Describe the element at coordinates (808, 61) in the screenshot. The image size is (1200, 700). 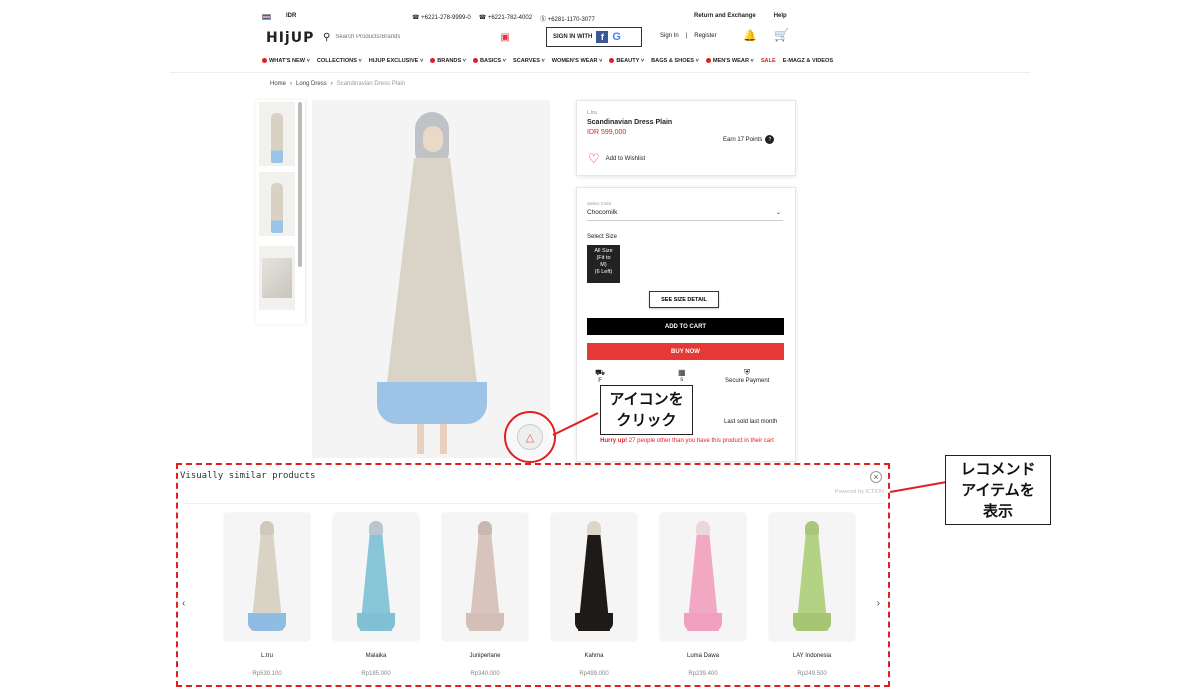
I see `nav-item-11: E-MAGZ & VIDEOS` at that location.